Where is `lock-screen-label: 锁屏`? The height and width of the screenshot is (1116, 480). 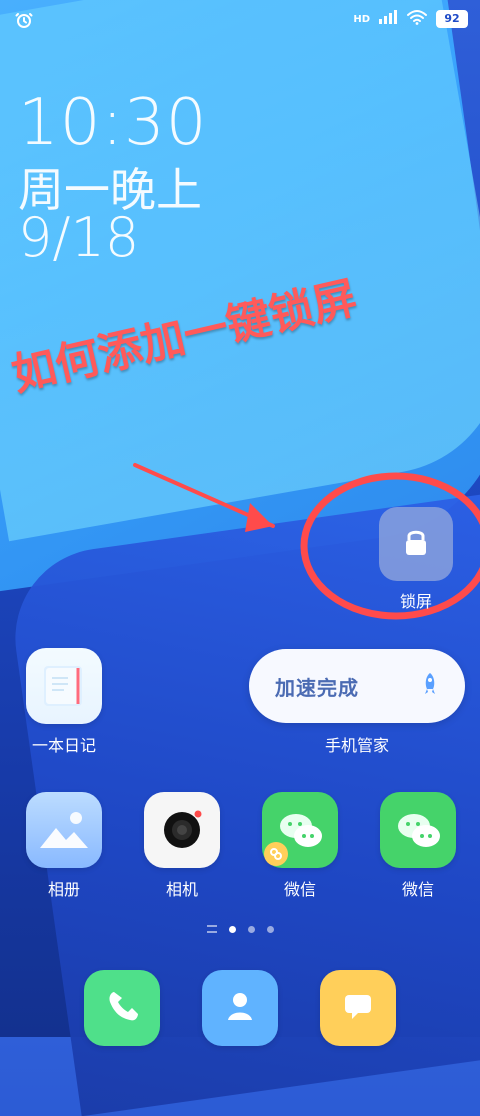 lock-screen-label: 锁屏 is located at coordinates (415, 601).